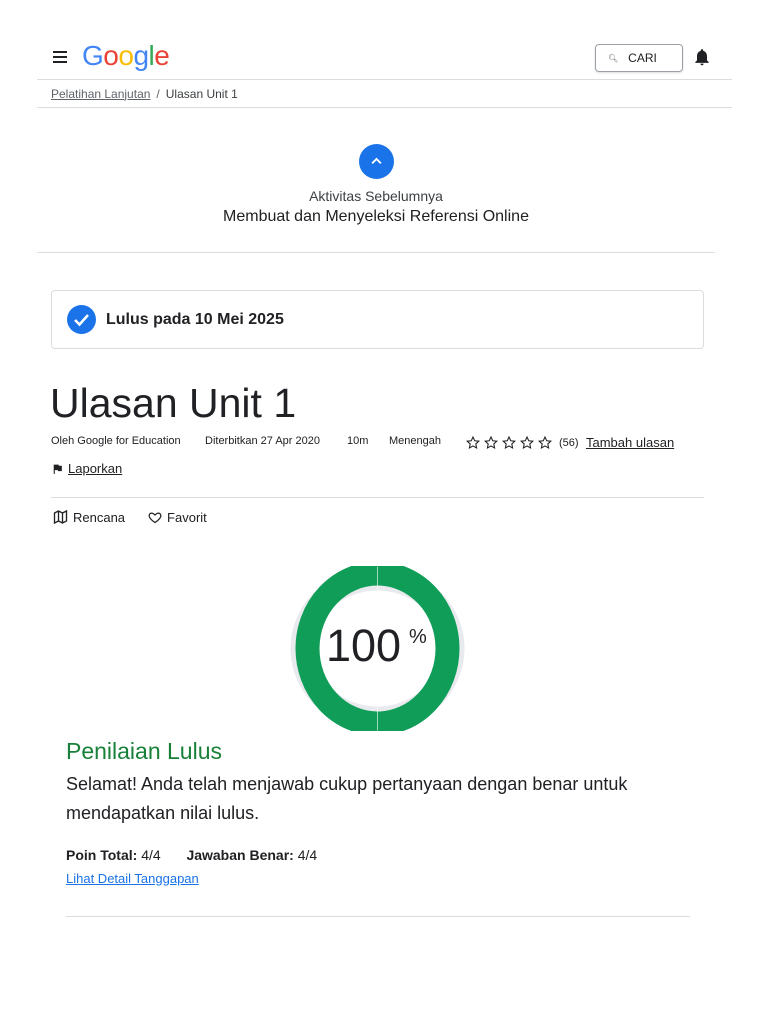 This screenshot has width=768, height=1024. What do you see at coordinates (702, 57) in the screenshot?
I see `bell-icon` at bounding box center [702, 57].